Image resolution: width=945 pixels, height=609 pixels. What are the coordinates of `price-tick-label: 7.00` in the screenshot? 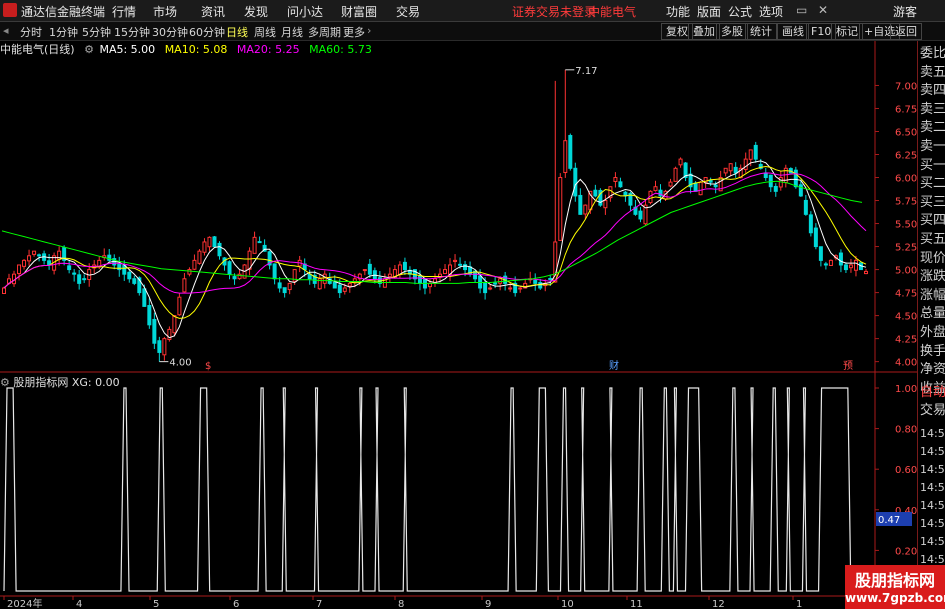 It's located at (906, 86).